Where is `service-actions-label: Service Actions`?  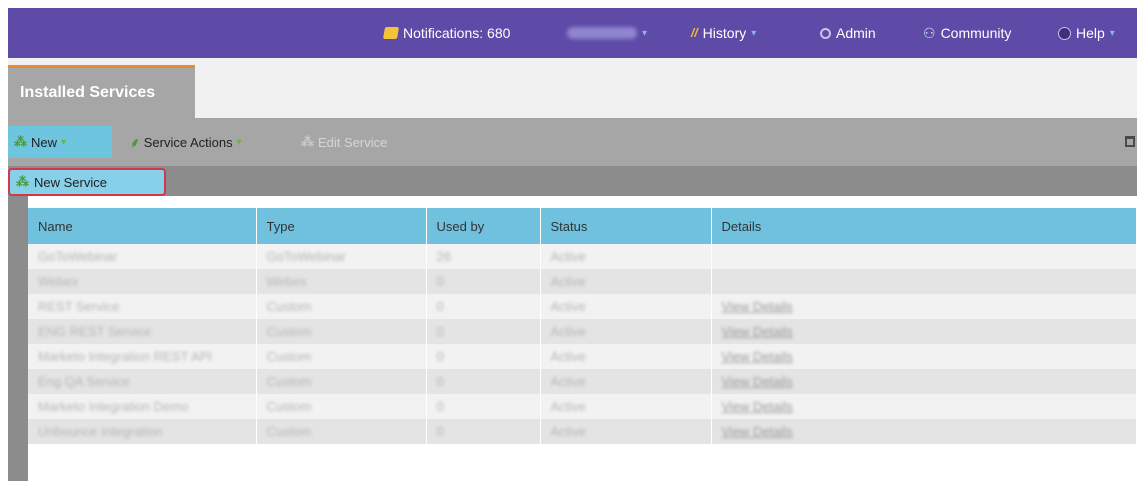 service-actions-label: Service Actions is located at coordinates (188, 142).